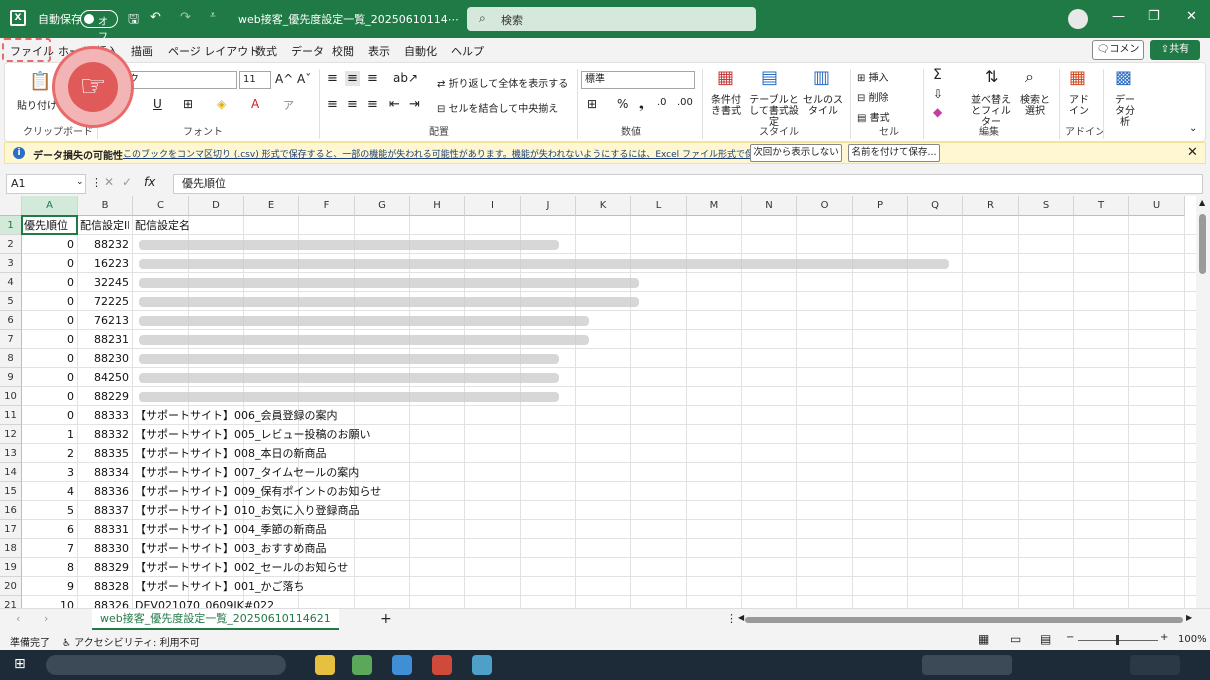 The width and height of the screenshot is (1210, 680). Describe the element at coordinates (688, 184) in the screenshot. I see `formula-input: 優先順位` at that location.